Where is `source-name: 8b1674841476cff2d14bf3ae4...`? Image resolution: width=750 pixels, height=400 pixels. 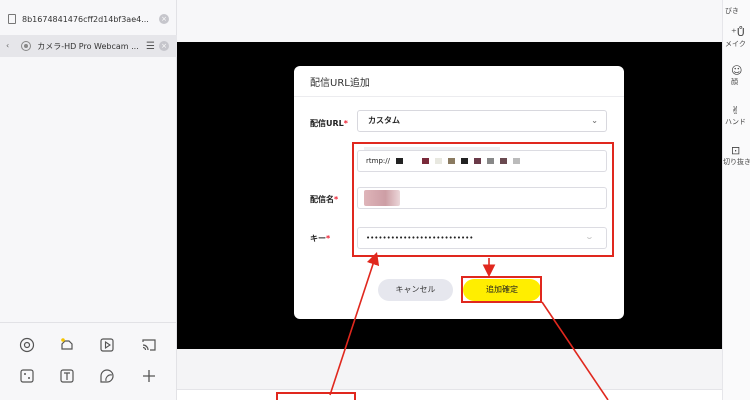 source-name: 8b1674841476cff2d14bf3ae4... is located at coordinates (85, 19).